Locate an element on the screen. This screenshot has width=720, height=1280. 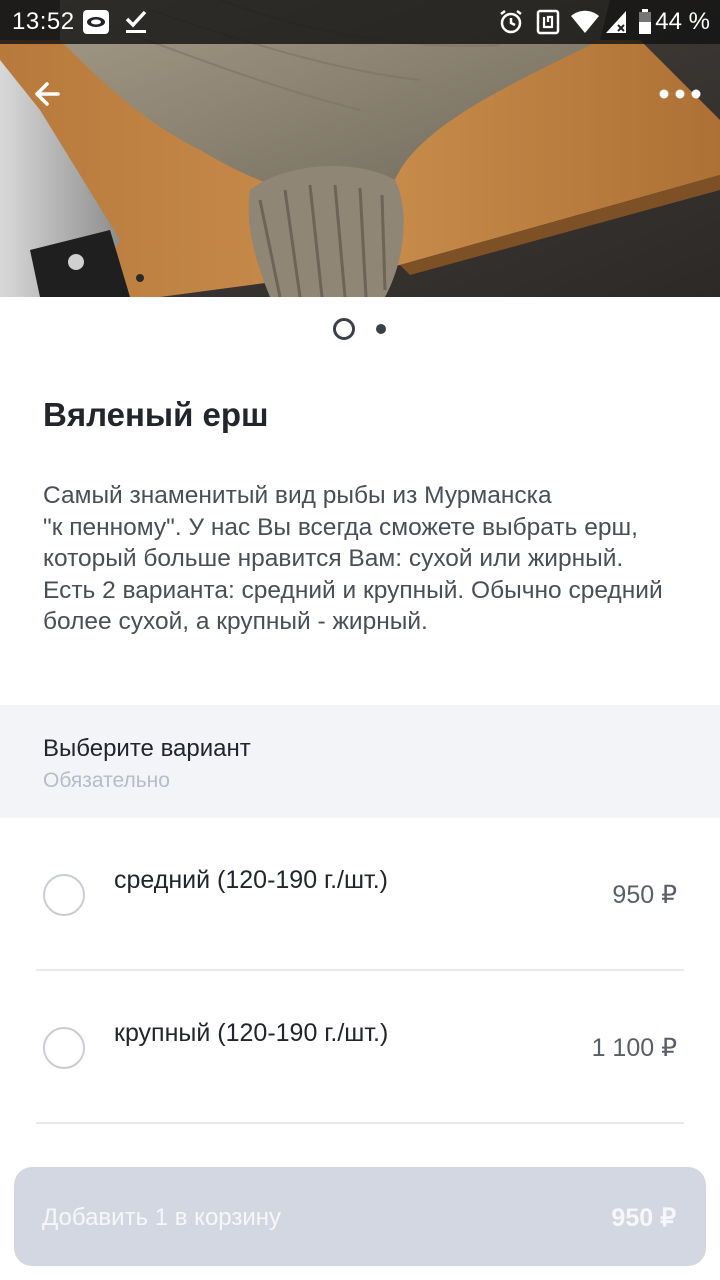
add-to-cart-label: Добавить 1 в корзину is located at coordinates (162, 1217).